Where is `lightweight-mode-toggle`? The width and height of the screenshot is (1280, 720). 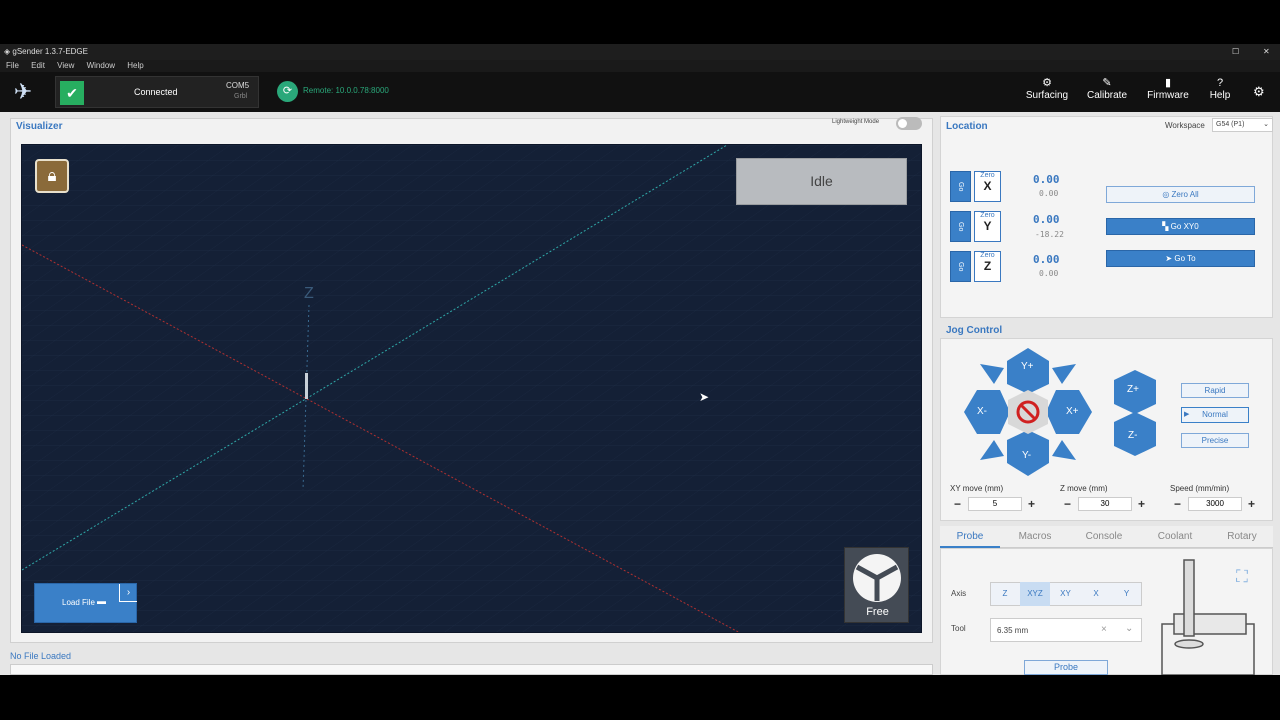 lightweight-mode-toggle is located at coordinates (909, 123).